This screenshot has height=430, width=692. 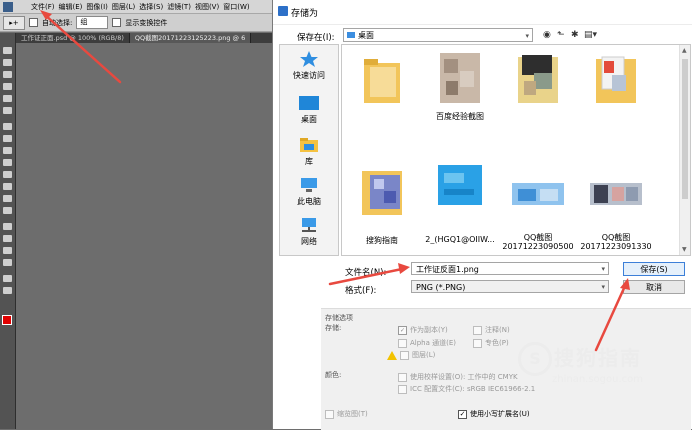 I want to click on dodge-tool-icon, so click(x=7, y=210).